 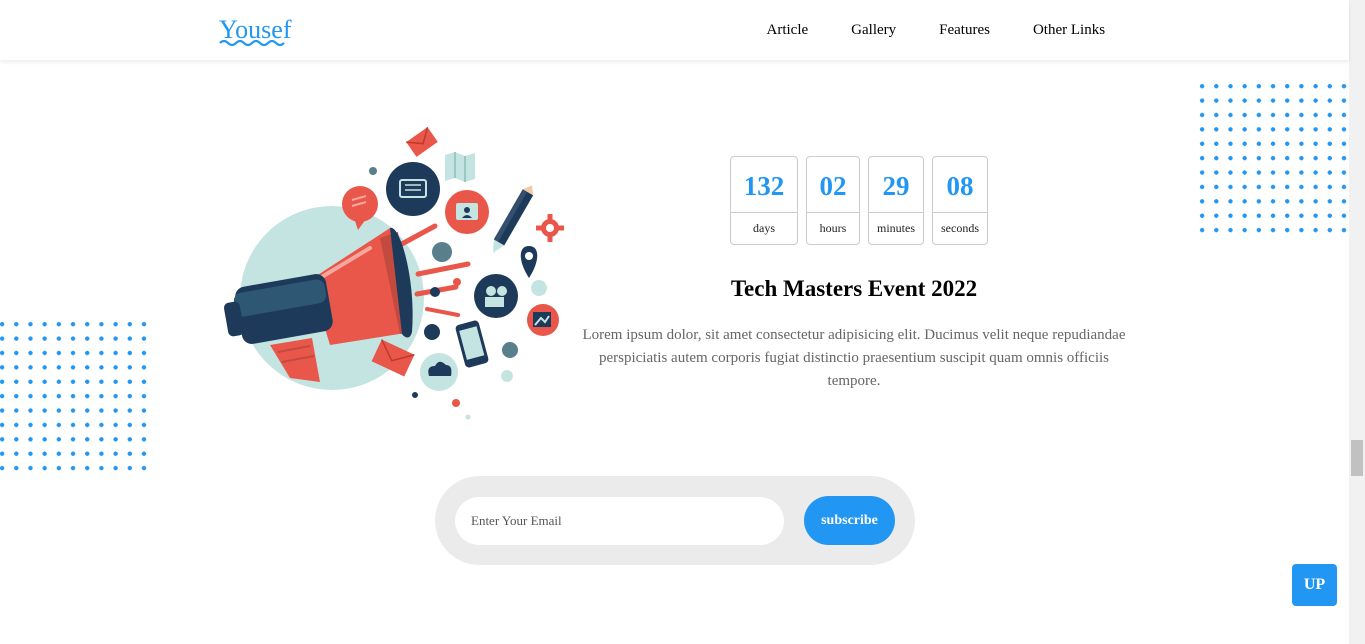 What do you see at coordinates (960, 228) in the screenshot?
I see `countdown-seconds-label: seconds` at bounding box center [960, 228].